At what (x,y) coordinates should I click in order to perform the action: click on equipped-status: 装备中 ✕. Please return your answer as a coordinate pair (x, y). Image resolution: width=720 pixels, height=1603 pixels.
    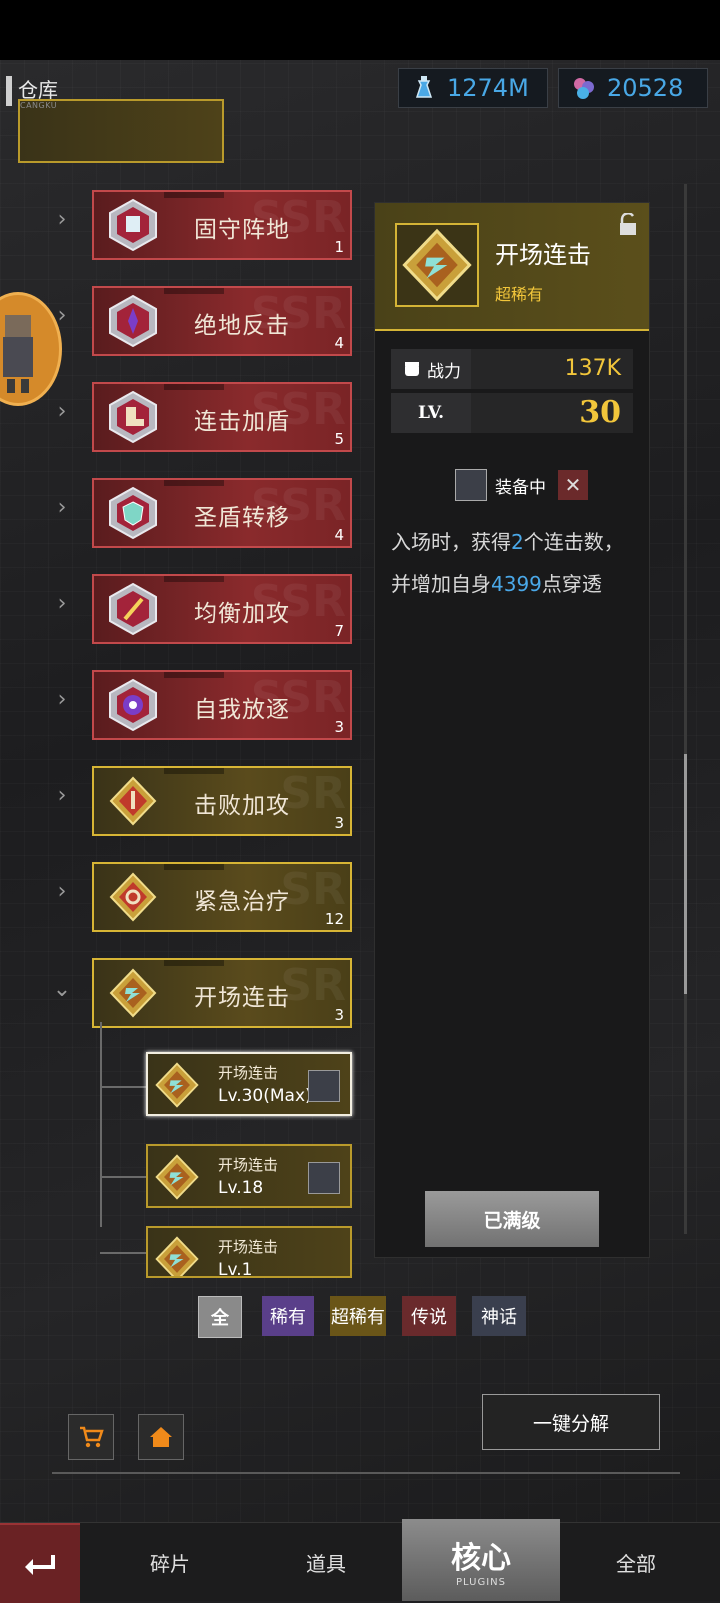
    Looking at the image, I should click on (521, 485).